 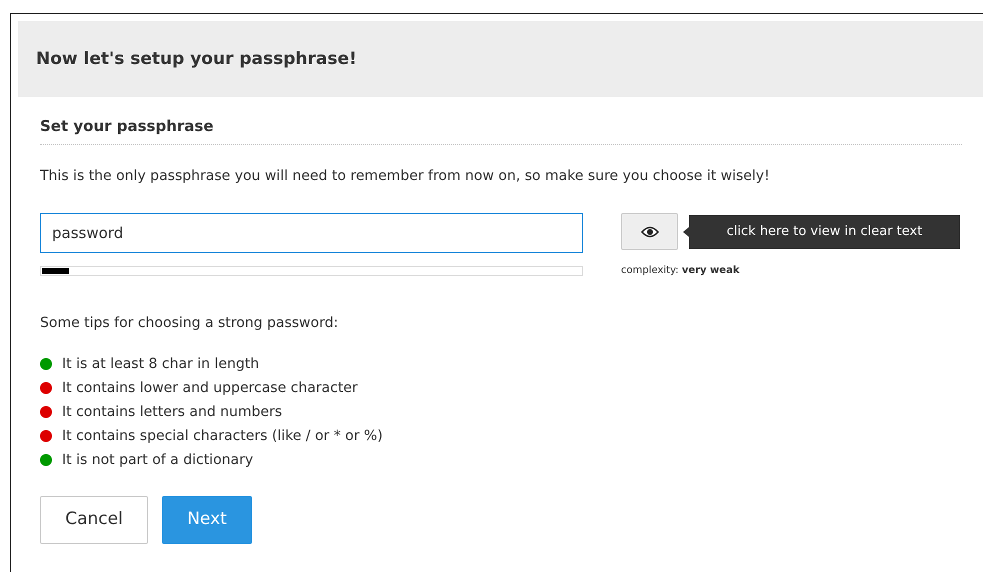 I want to click on tooltip: click here to view in clear text, so click(x=821, y=231).